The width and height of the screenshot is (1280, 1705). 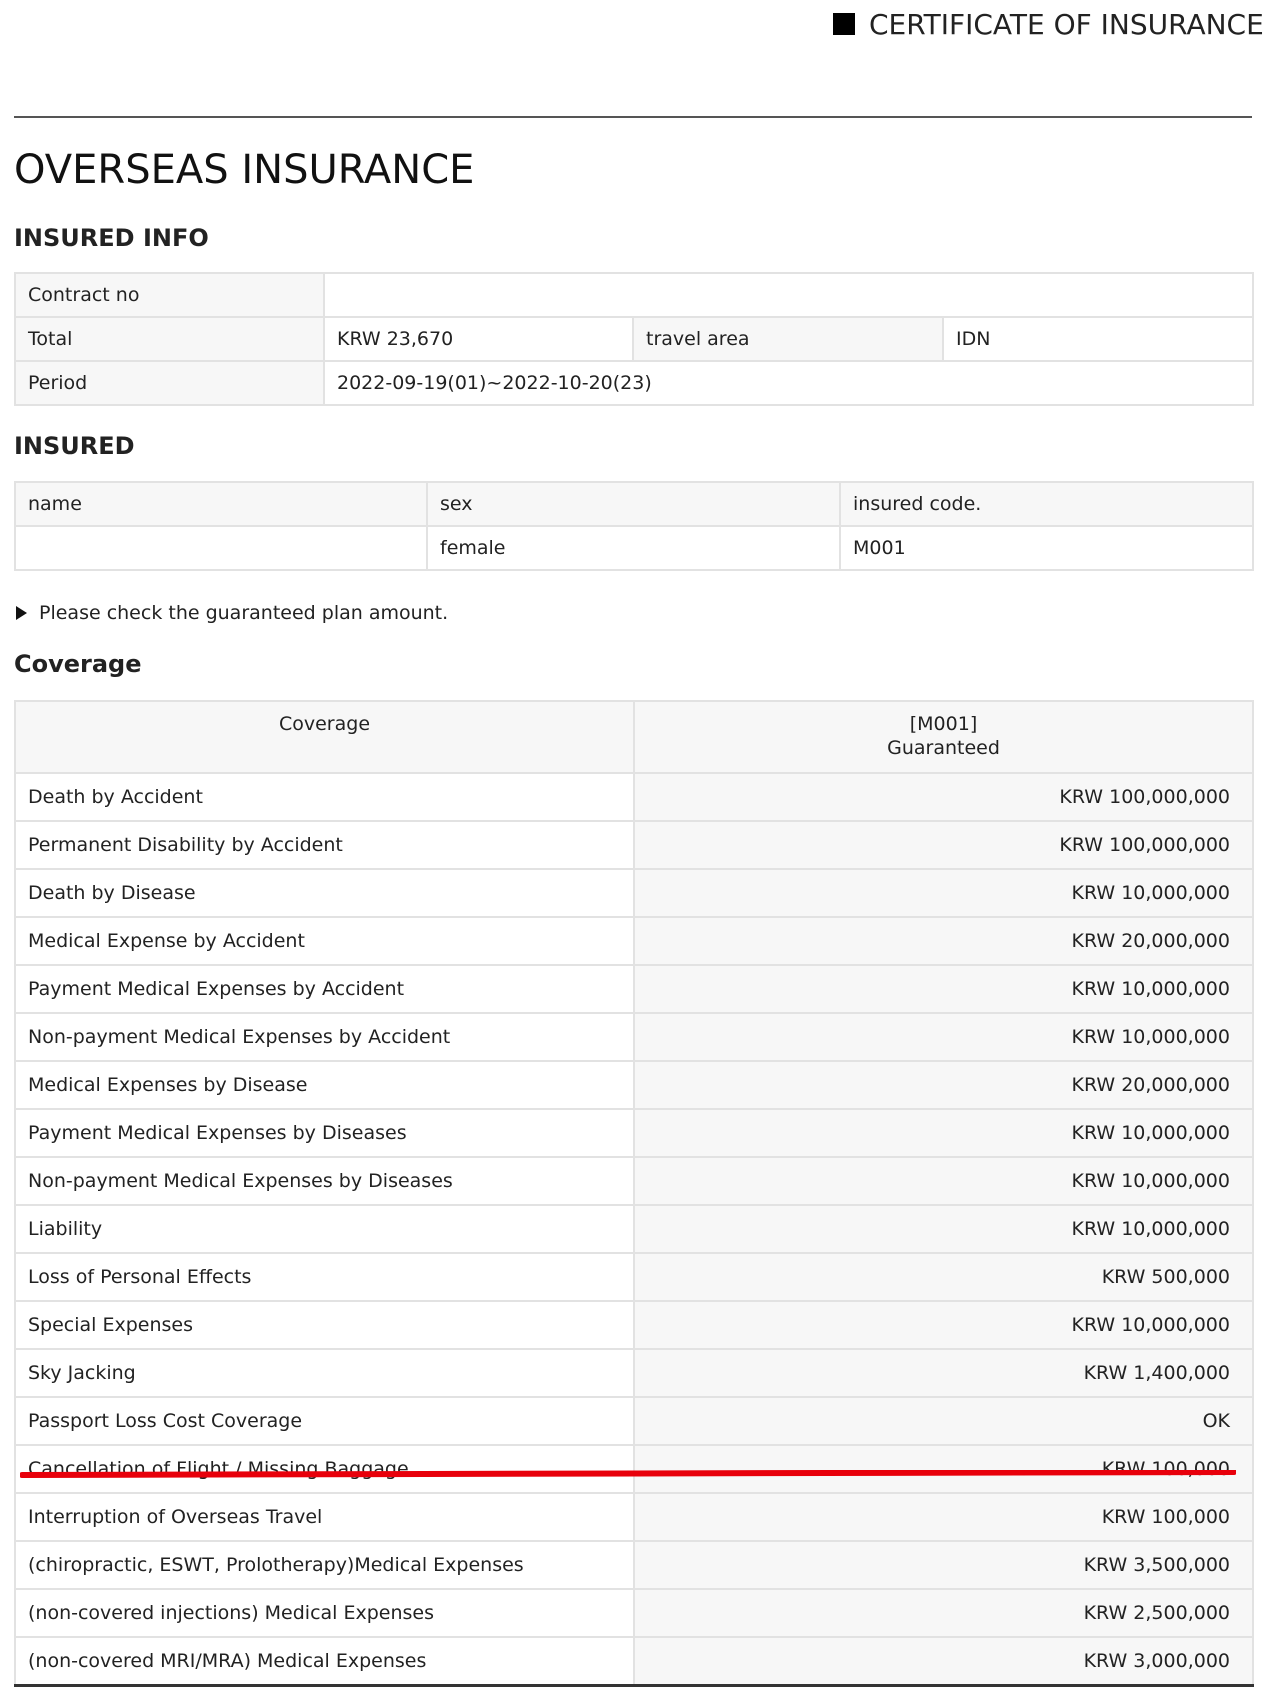 I want to click on coverage-name: Medical Expenses by Disease, so click(x=324, y=1085).